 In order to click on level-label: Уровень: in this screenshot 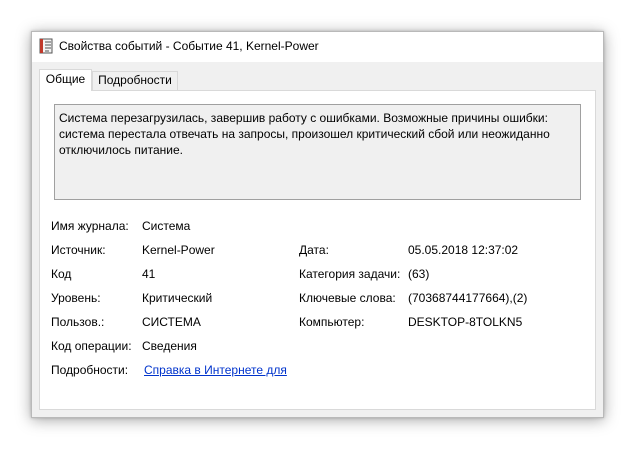, I will do `click(76, 298)`.